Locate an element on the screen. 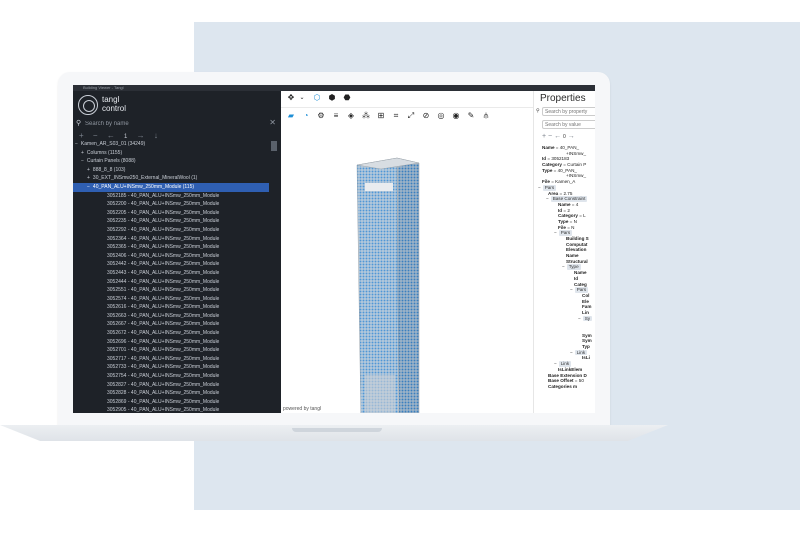 Image resolution: width=800 pixels, height=533 pixels. tree-row: 3052828 - 40_PAN_ALU+INSmw_250mm_Module is located at coordinates (177, 393).